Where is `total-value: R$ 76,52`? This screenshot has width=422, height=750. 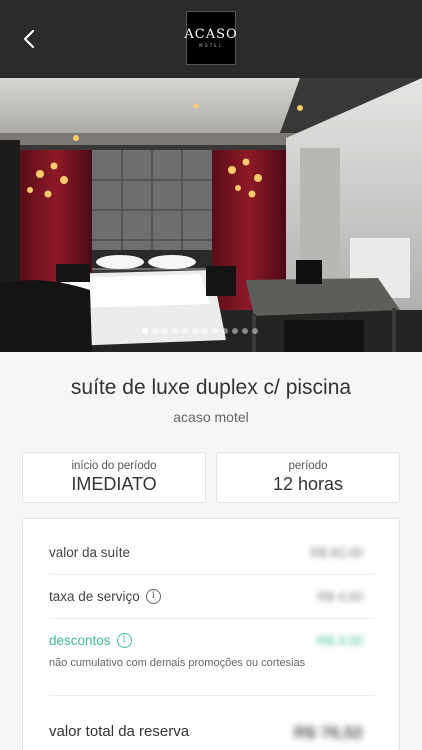
total-value: R$ 76,52 is located at coordinates (328, 732).